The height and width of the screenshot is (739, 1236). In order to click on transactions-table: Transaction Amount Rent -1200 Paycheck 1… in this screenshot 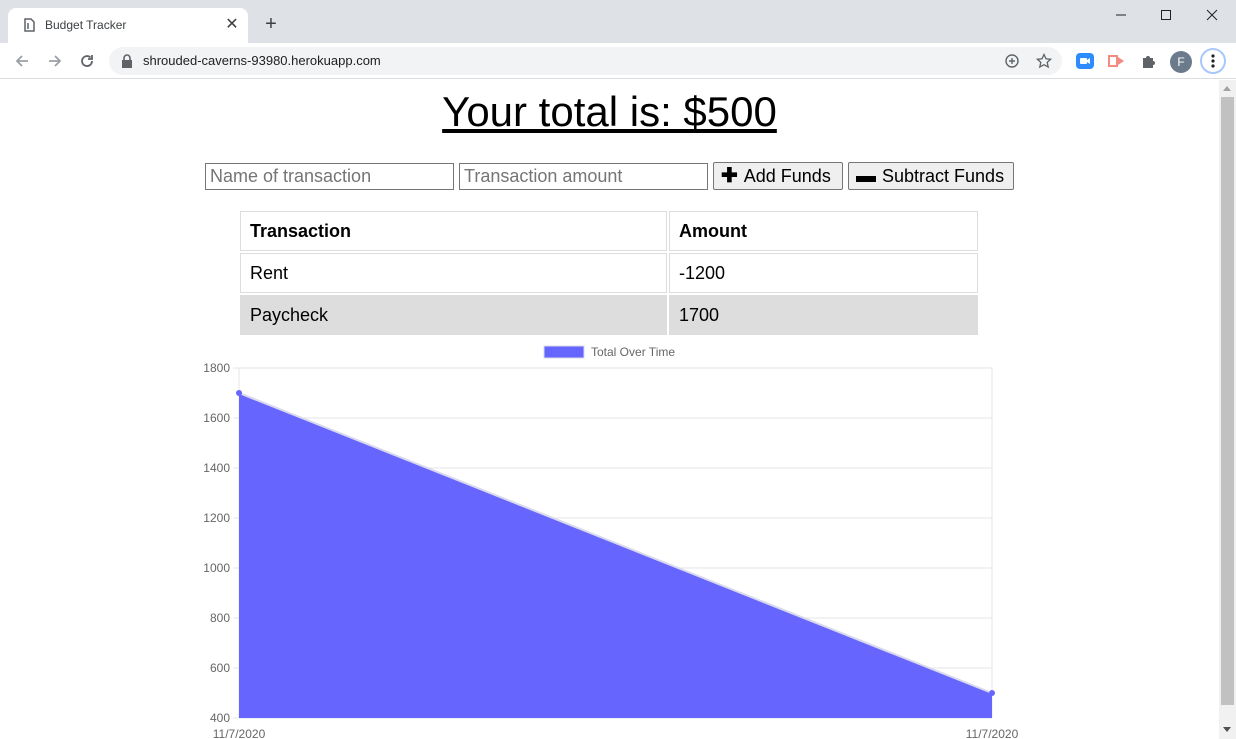, I will do `click(609, 273)`.